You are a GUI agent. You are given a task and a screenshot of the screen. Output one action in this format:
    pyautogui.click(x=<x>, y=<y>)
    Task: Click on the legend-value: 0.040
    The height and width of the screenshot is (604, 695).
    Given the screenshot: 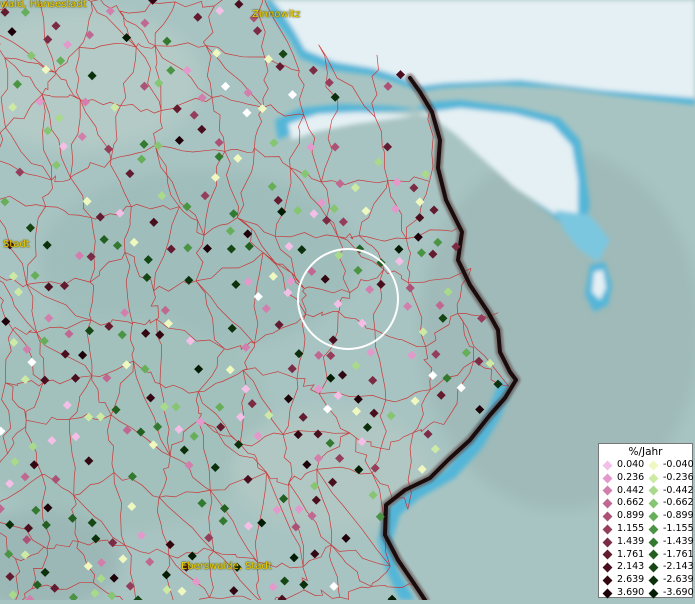 What is the action you would take?
    pyautogui.click(x=631, y=464)
    